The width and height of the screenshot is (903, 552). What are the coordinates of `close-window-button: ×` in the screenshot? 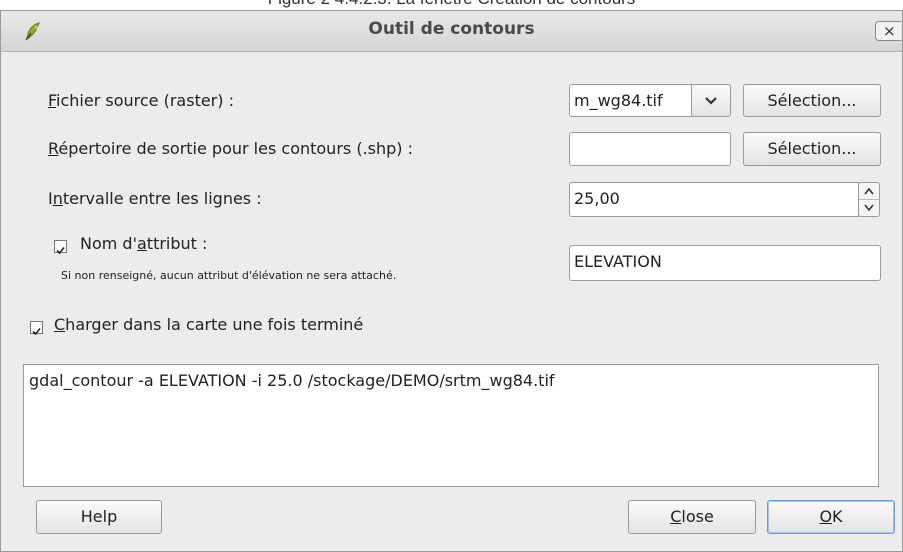 It's located at (888, 31).